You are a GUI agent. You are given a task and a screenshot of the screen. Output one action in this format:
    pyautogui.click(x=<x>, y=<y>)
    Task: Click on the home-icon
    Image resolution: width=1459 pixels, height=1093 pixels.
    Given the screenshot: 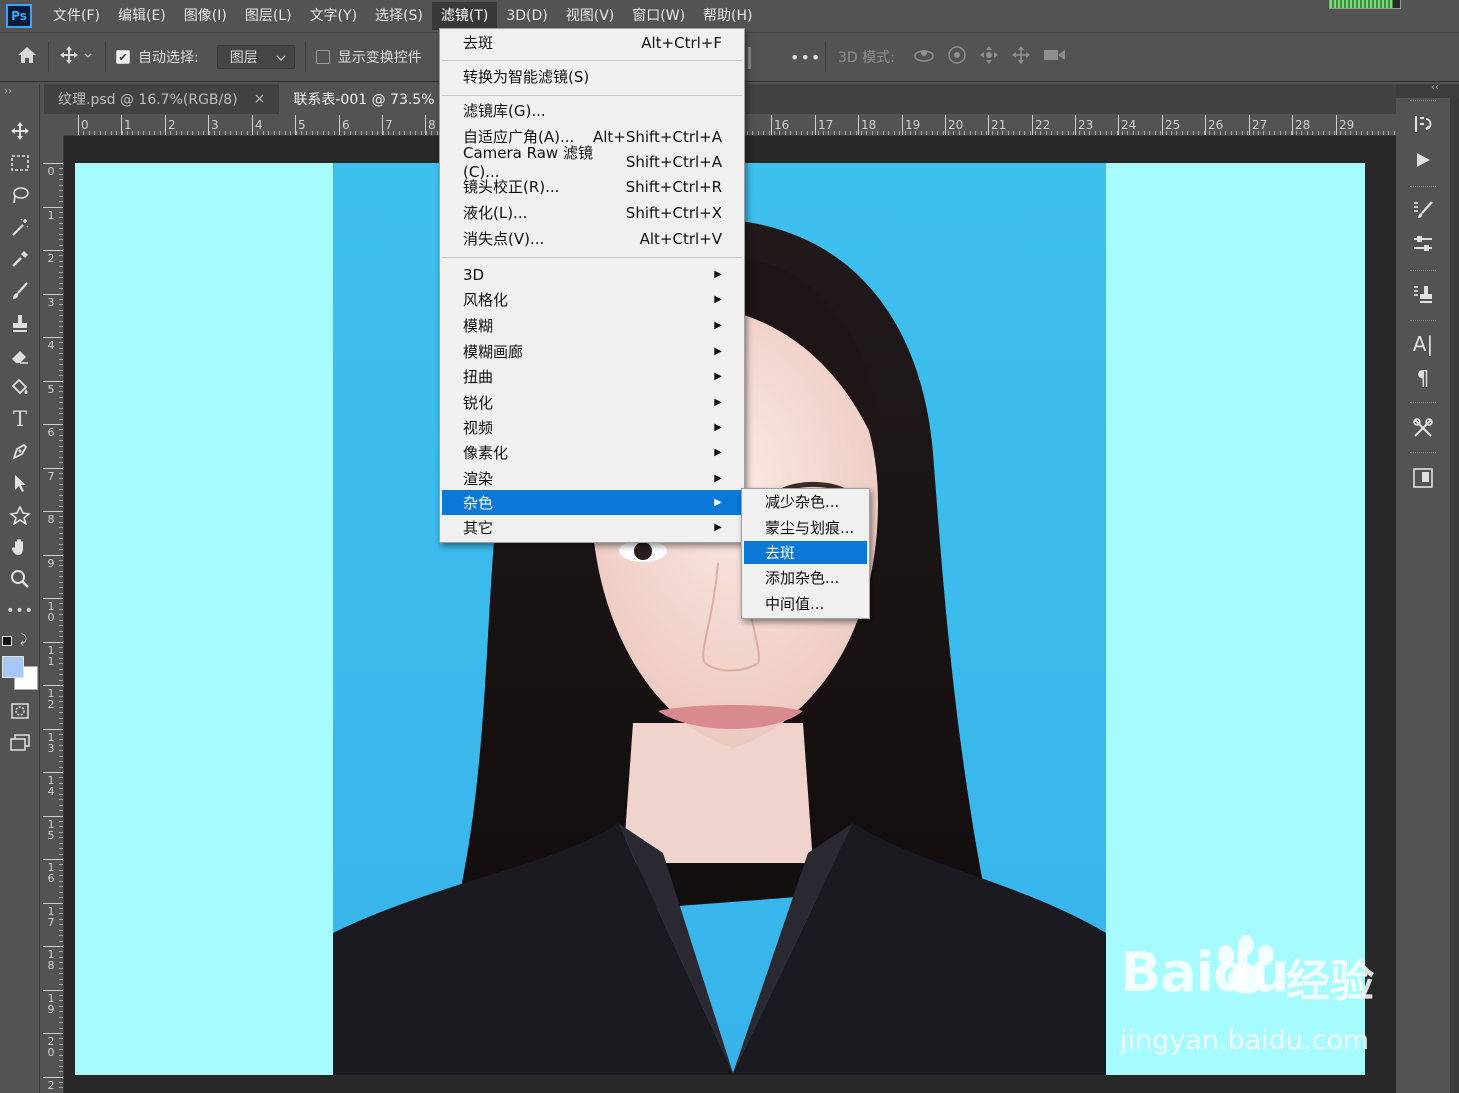 What is the action you would take?
    pyautogui.click(x=27, y=57)
    